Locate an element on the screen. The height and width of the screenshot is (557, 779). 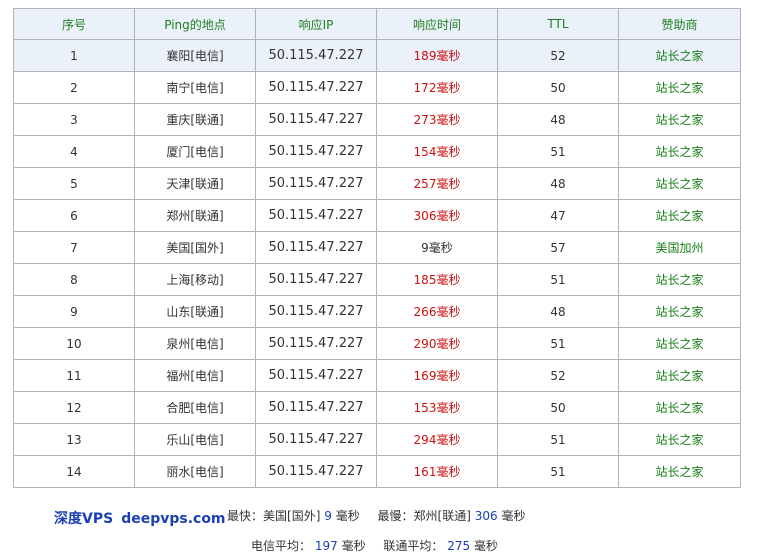
cell-response-time: 153毫秒 is located at coordinates (437, 407).